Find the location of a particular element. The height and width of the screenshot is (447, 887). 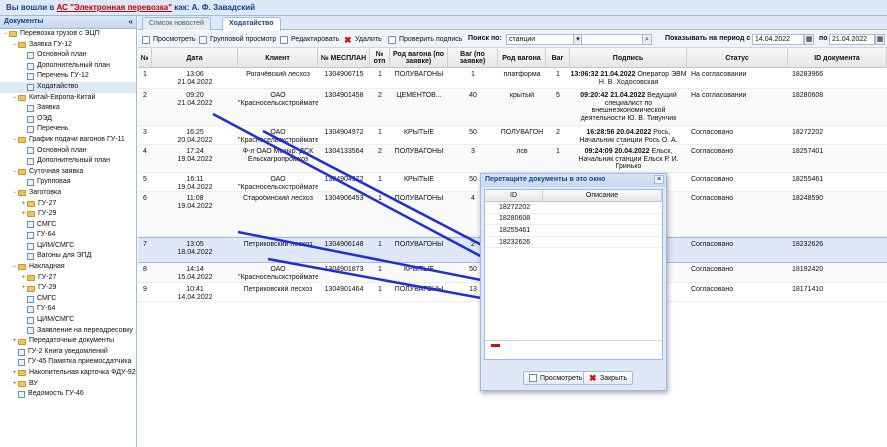

date-from-input: 14.04.2022 is located at coordinates (778, 39).